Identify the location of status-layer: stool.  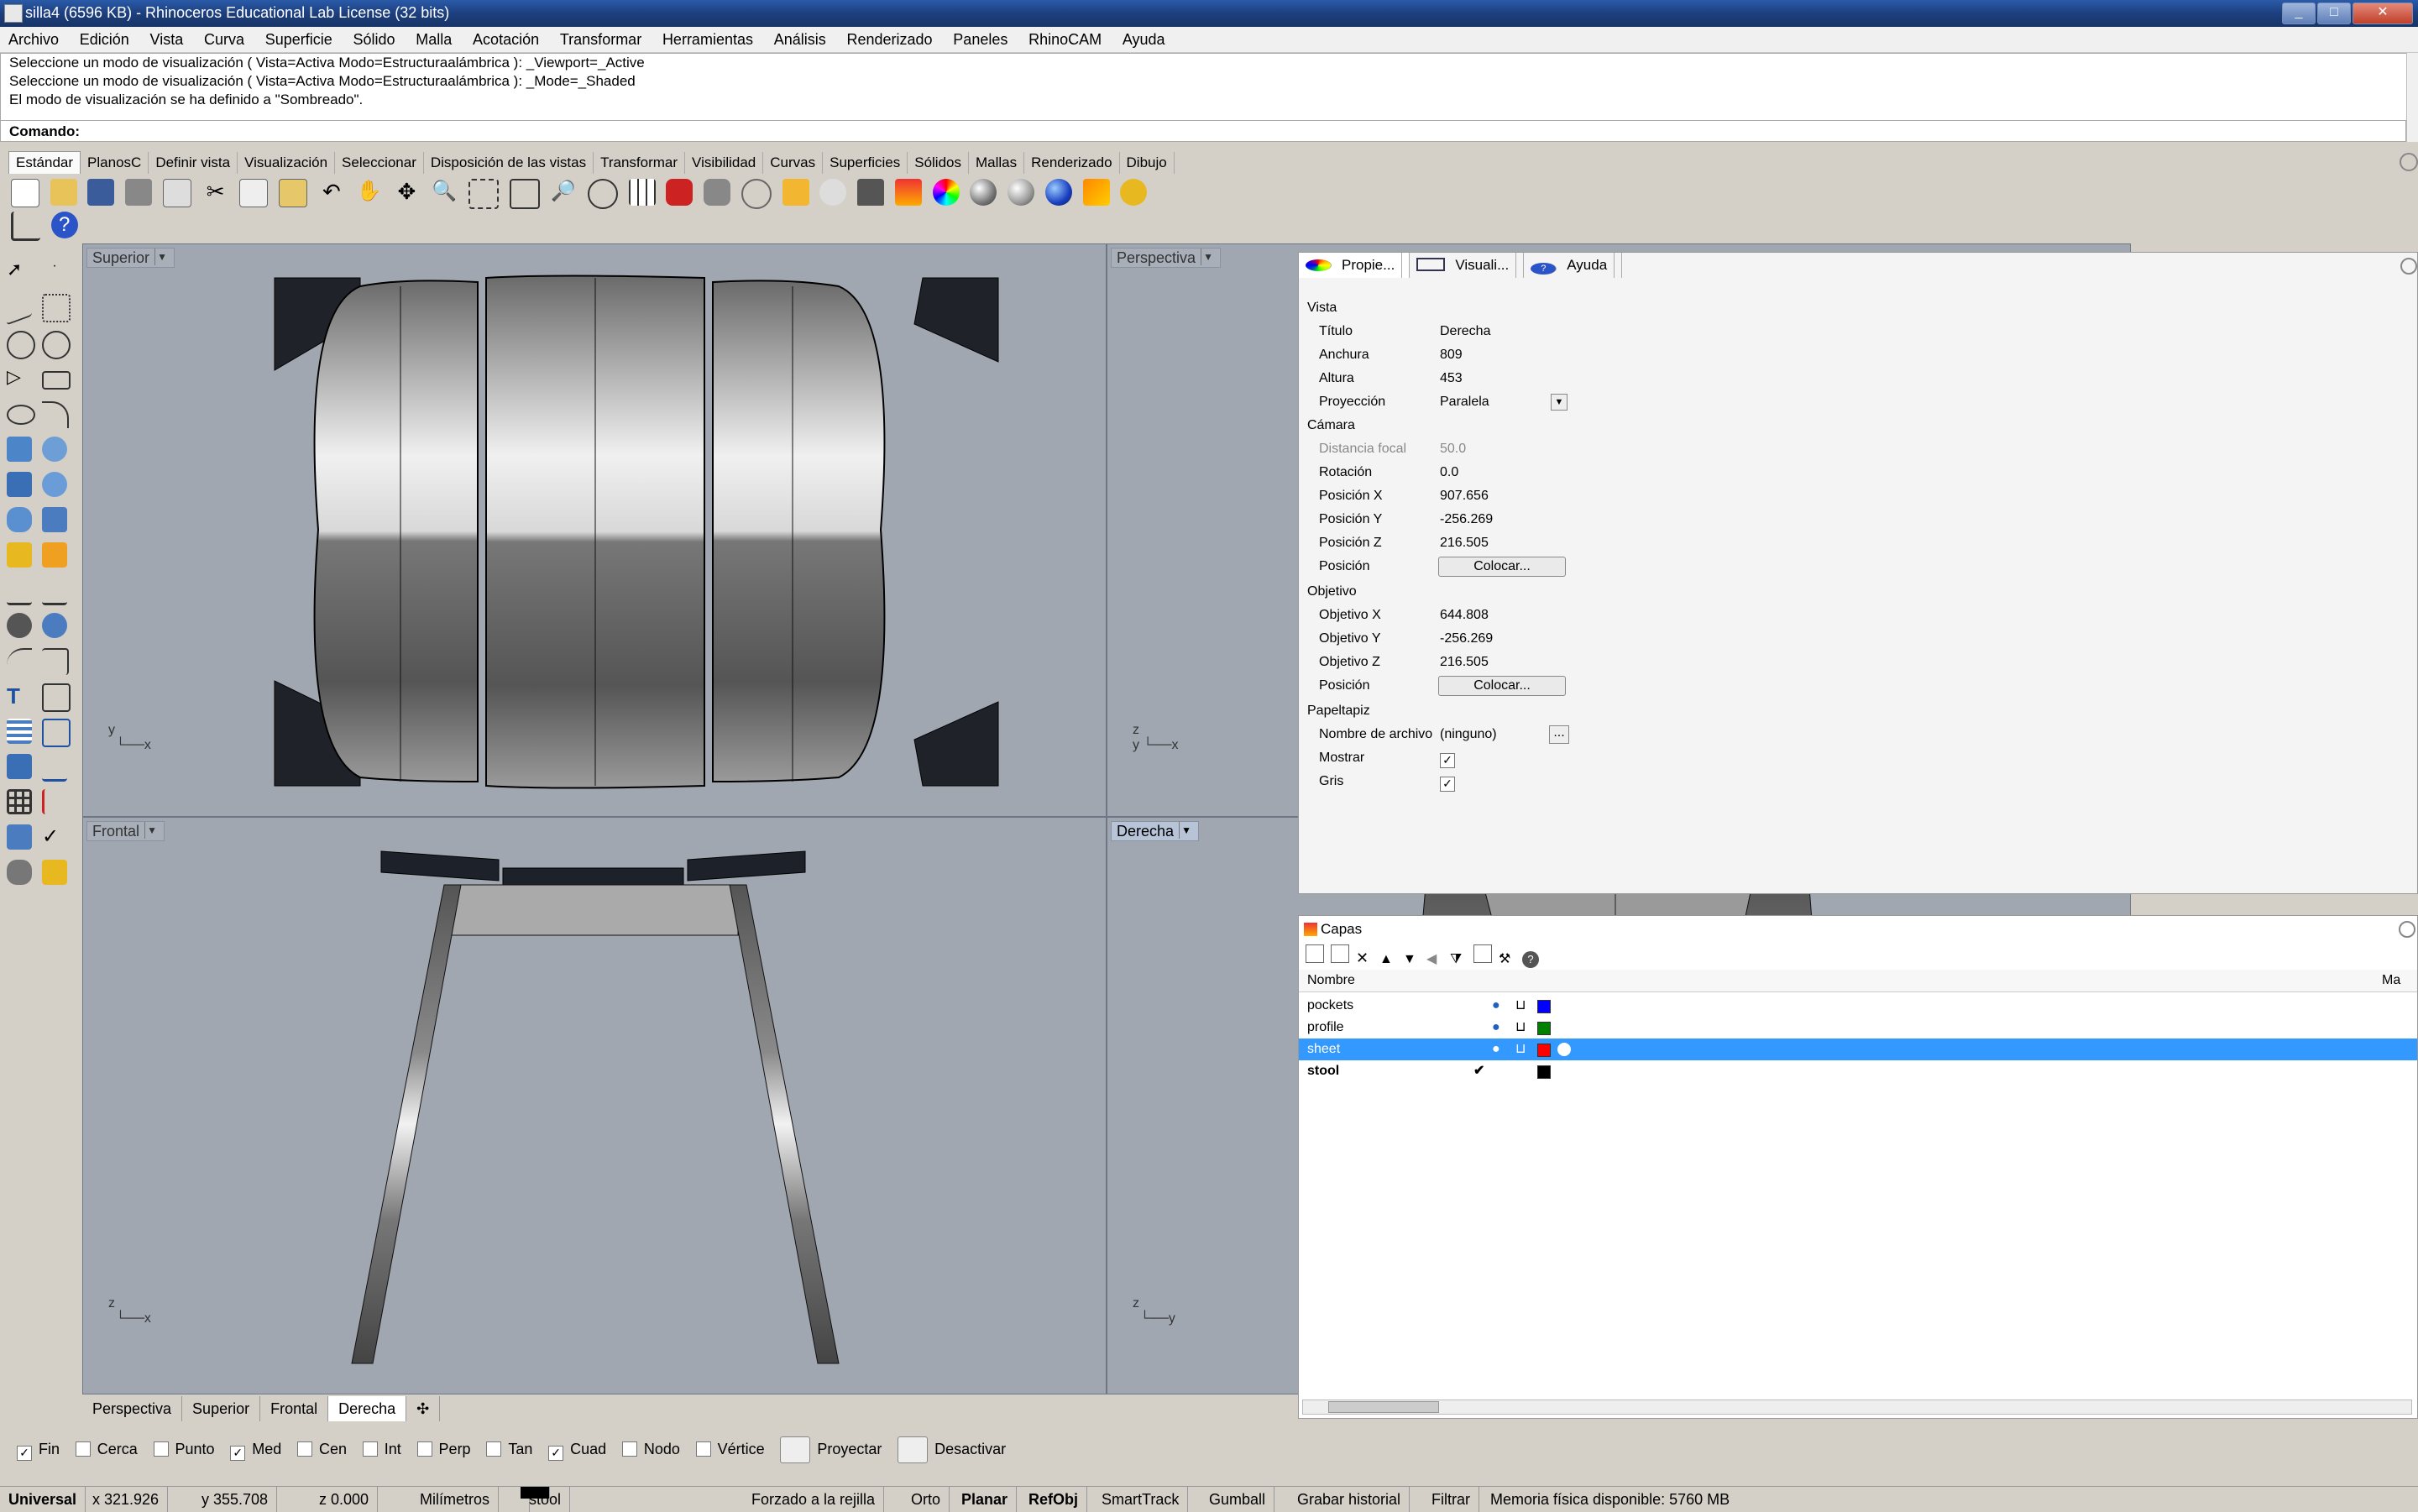
(541, 1499).